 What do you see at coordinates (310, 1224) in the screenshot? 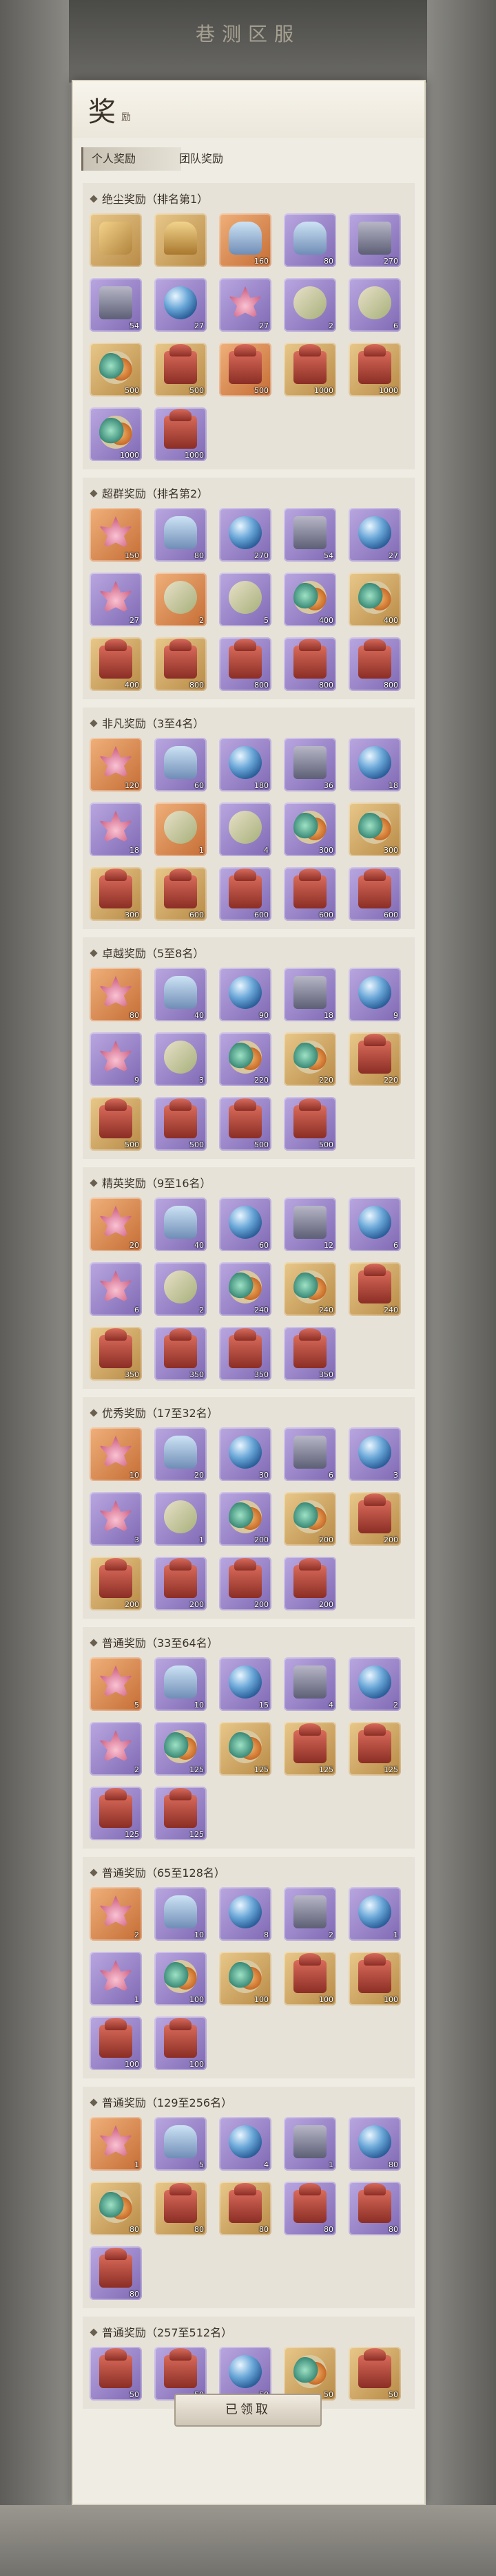
I see `reward-item: 12` at bounding box center [310, 1224].